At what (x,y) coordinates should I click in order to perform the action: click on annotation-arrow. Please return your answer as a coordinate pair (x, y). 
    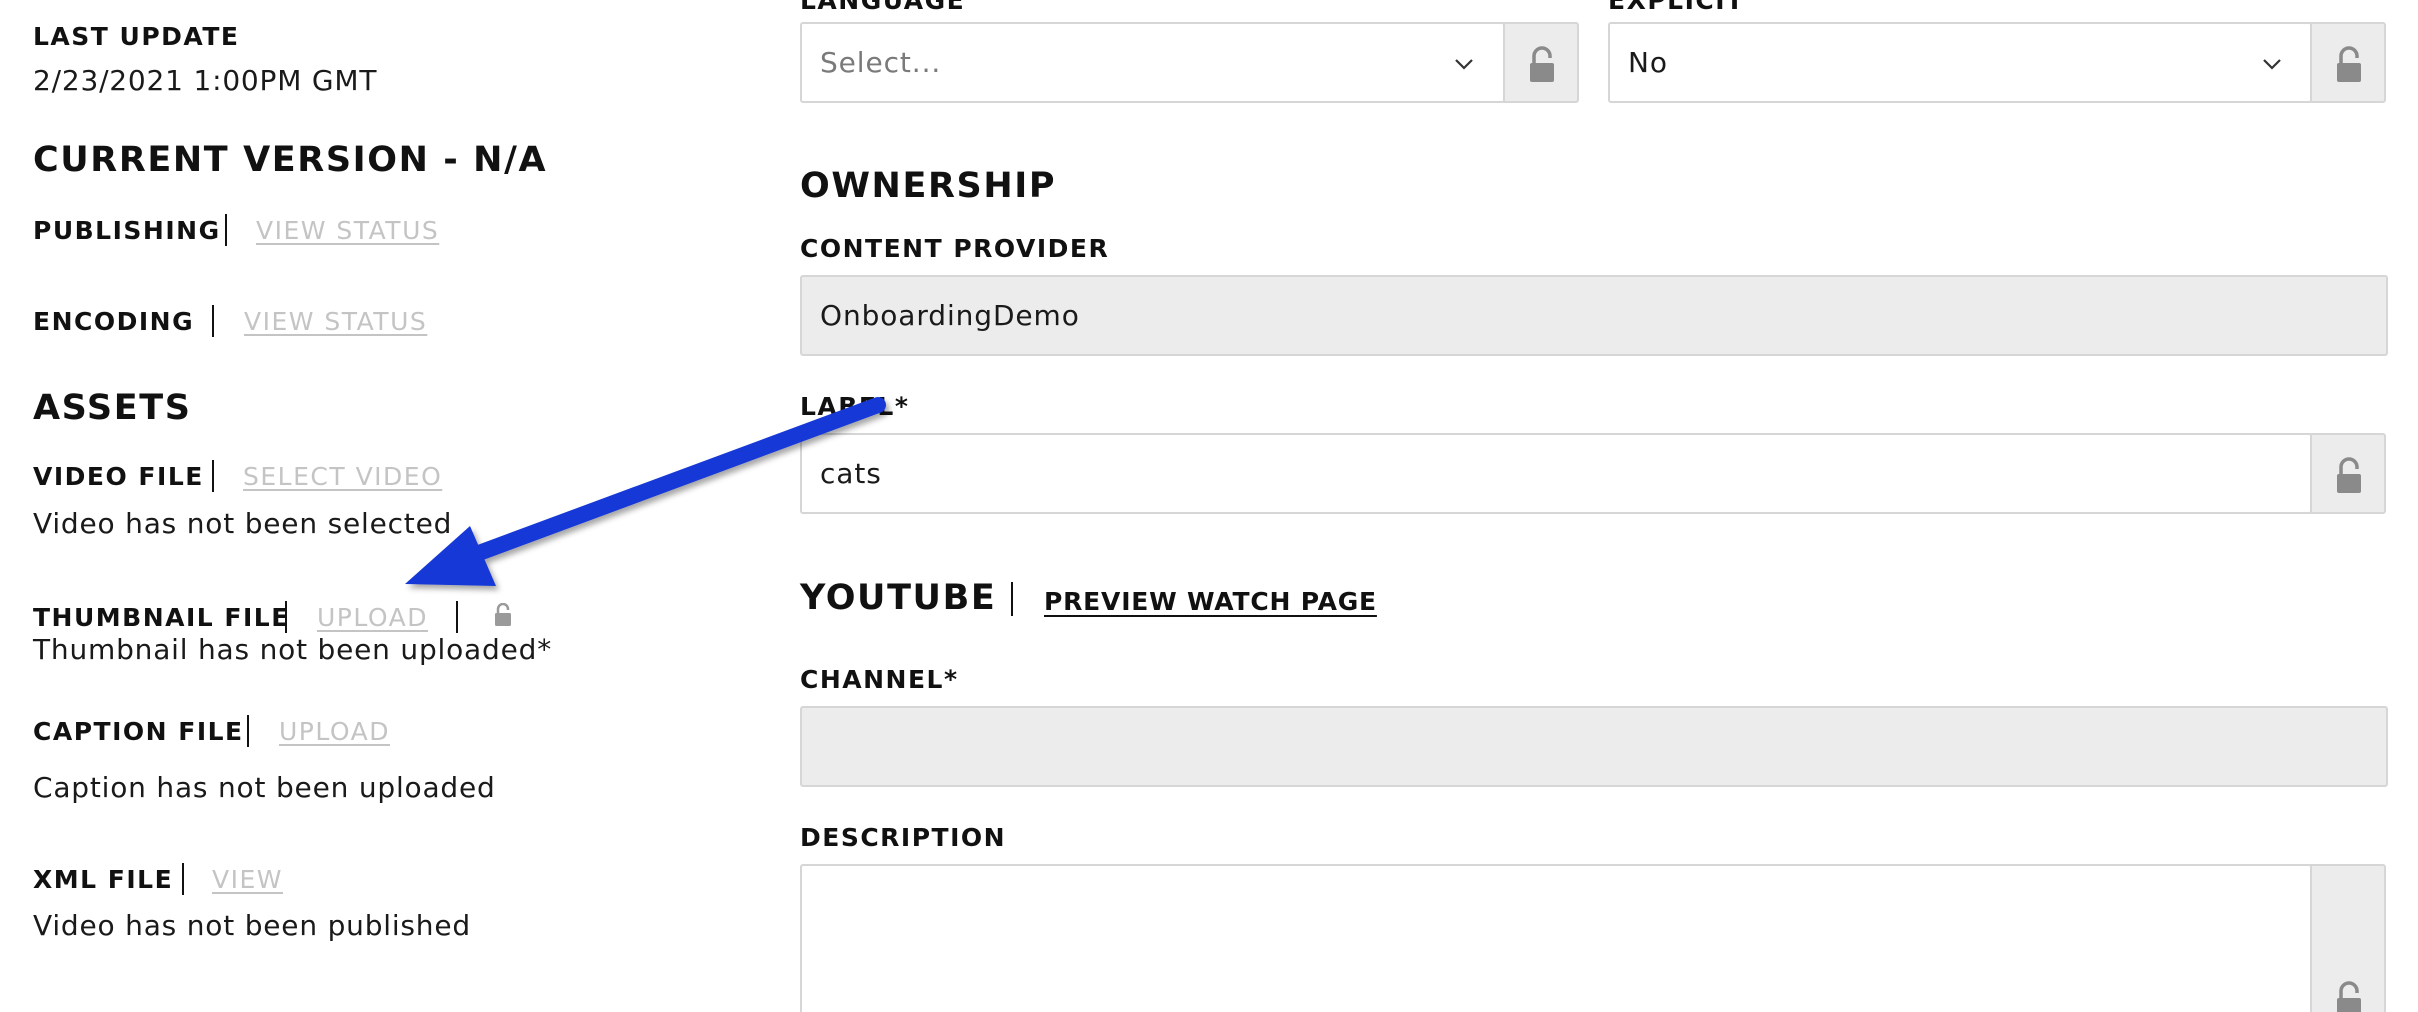
    Looking at the image, I should click on (645, 491).